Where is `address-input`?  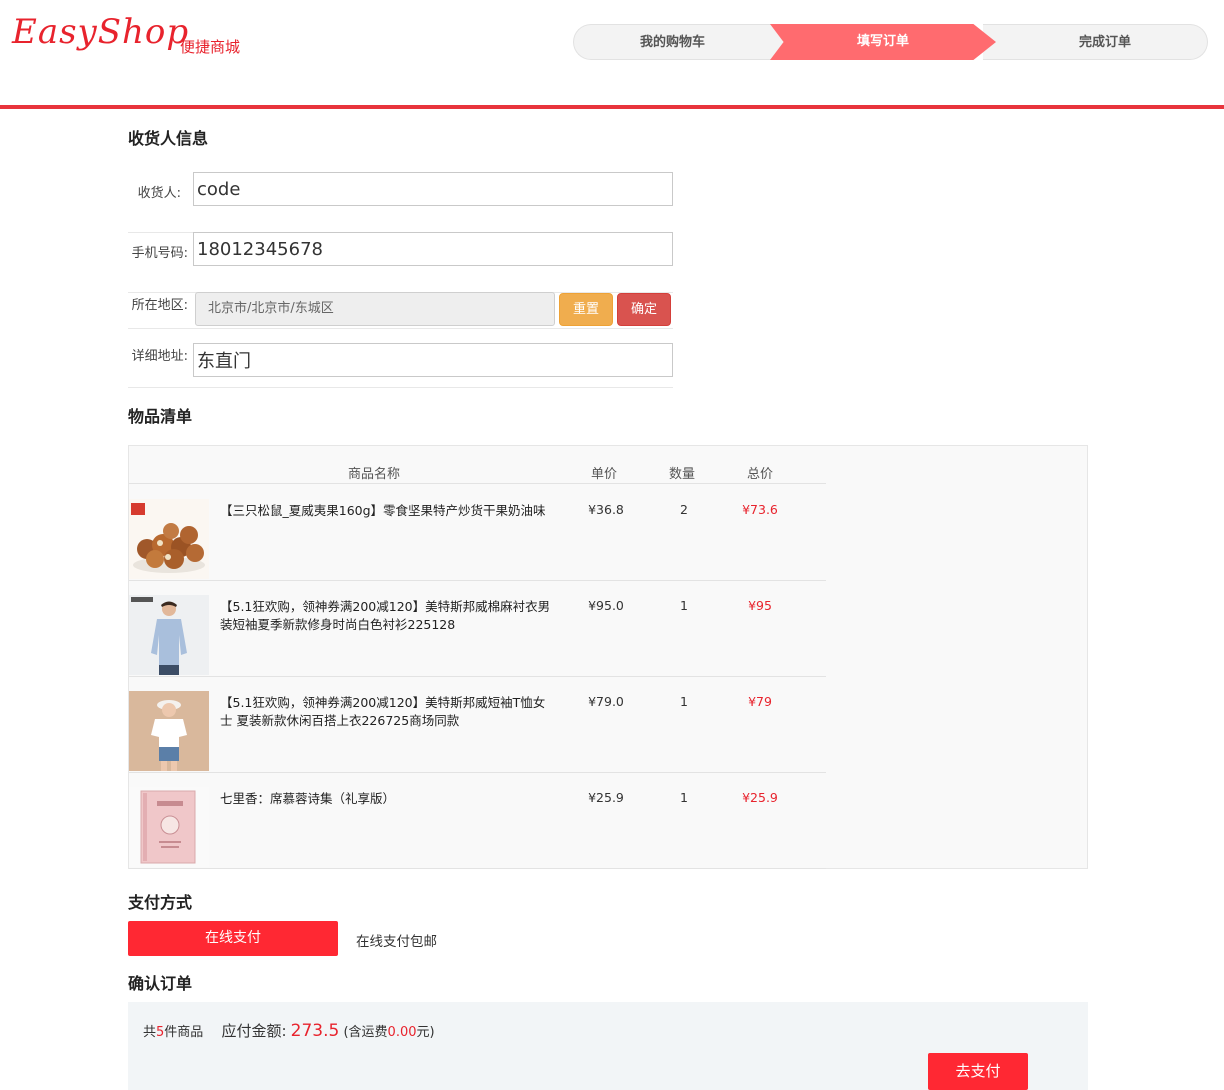 address-input is located at coordinates (433, 360).